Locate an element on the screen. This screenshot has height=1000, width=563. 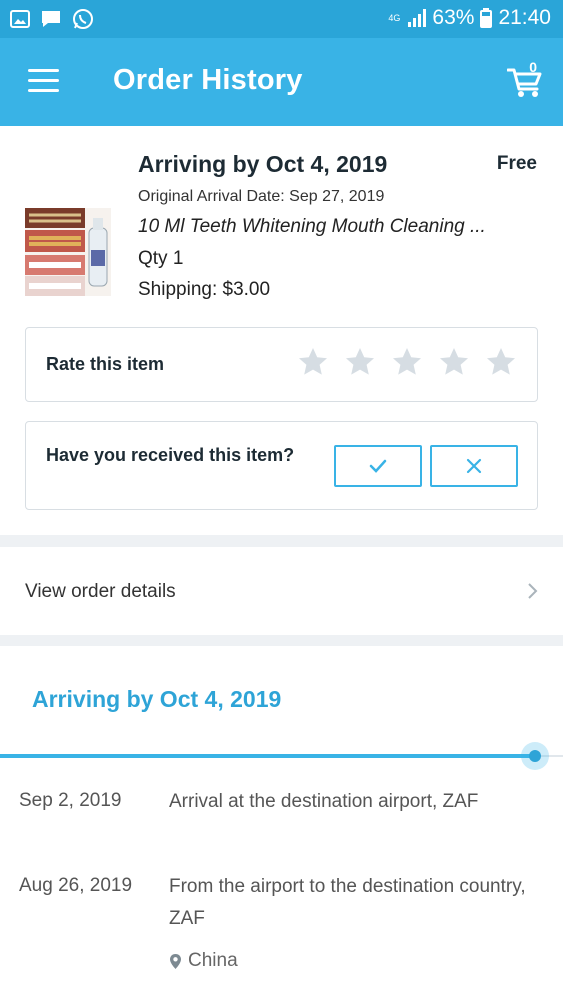
close-icon is located at coordinates (474, 466).